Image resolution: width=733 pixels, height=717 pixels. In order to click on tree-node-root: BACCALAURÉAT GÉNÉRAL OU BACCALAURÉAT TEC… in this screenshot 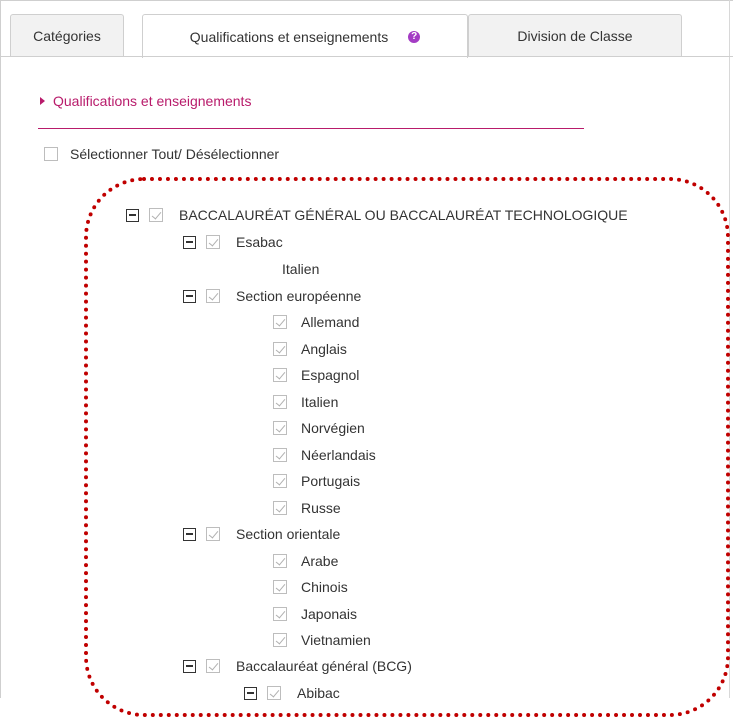, I will do `click(377, 215)`.